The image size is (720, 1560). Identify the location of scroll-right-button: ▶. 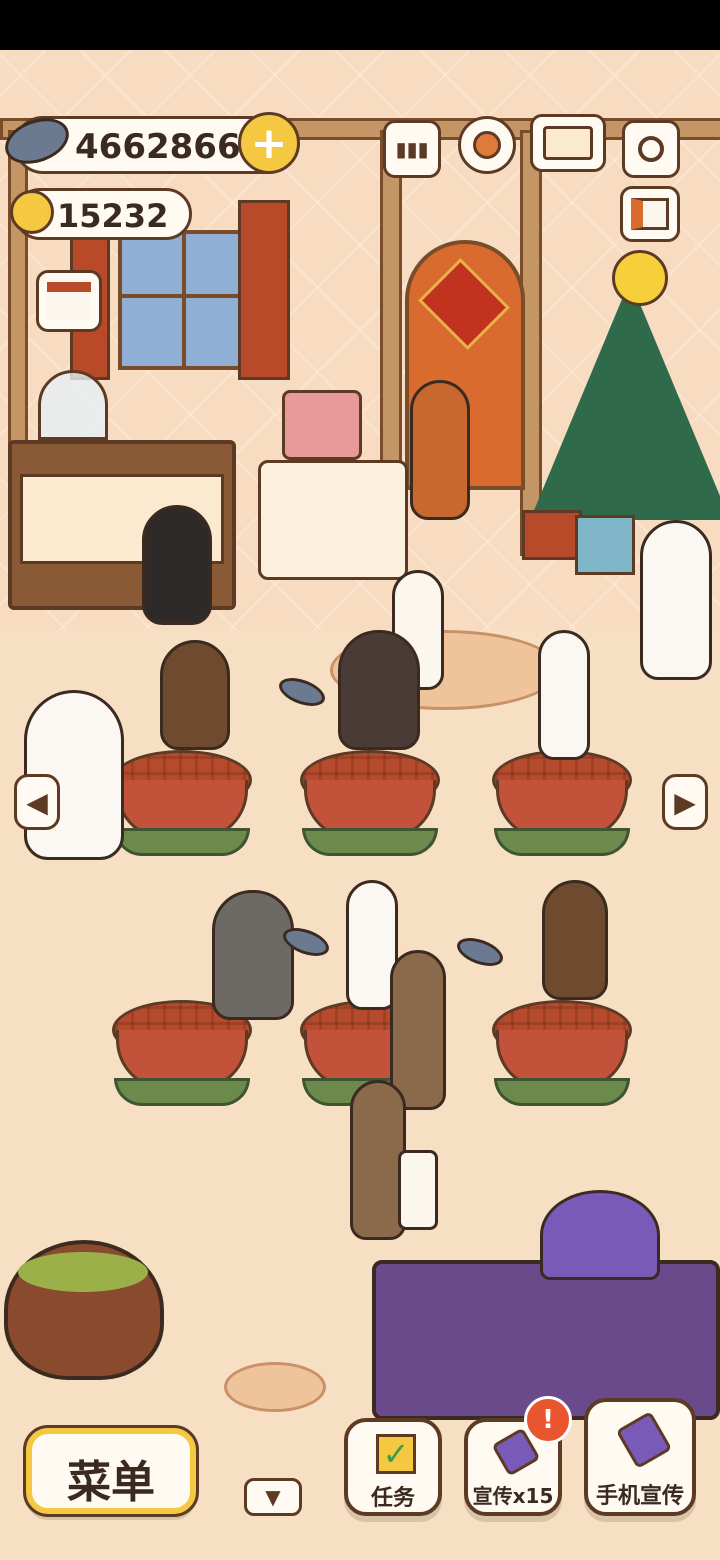
(685, 802).